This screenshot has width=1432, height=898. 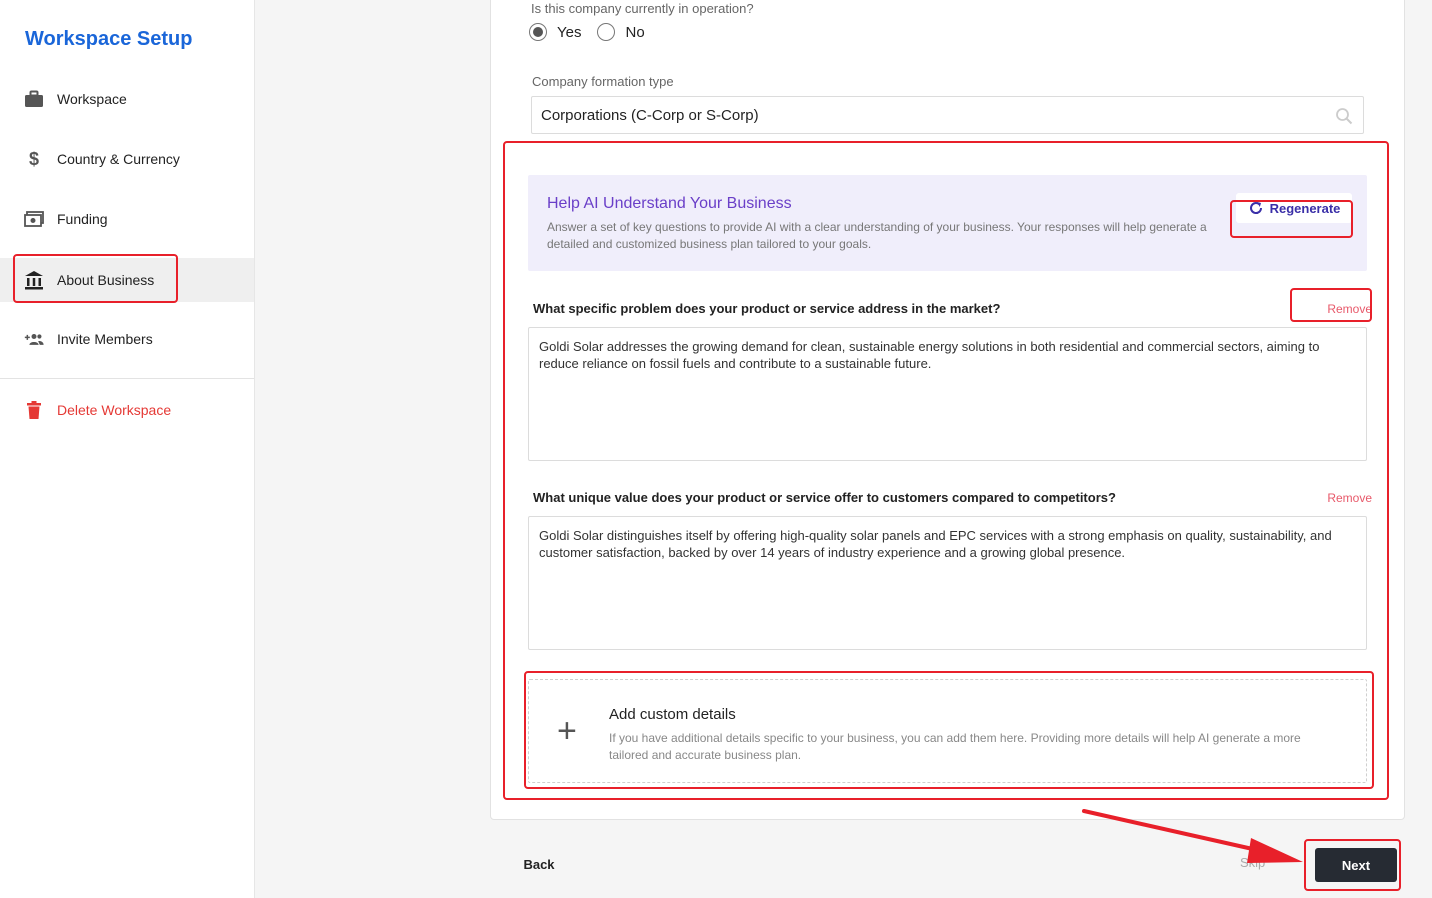 I want to click on radio-yes: Yes, so click(x=555, y=32).